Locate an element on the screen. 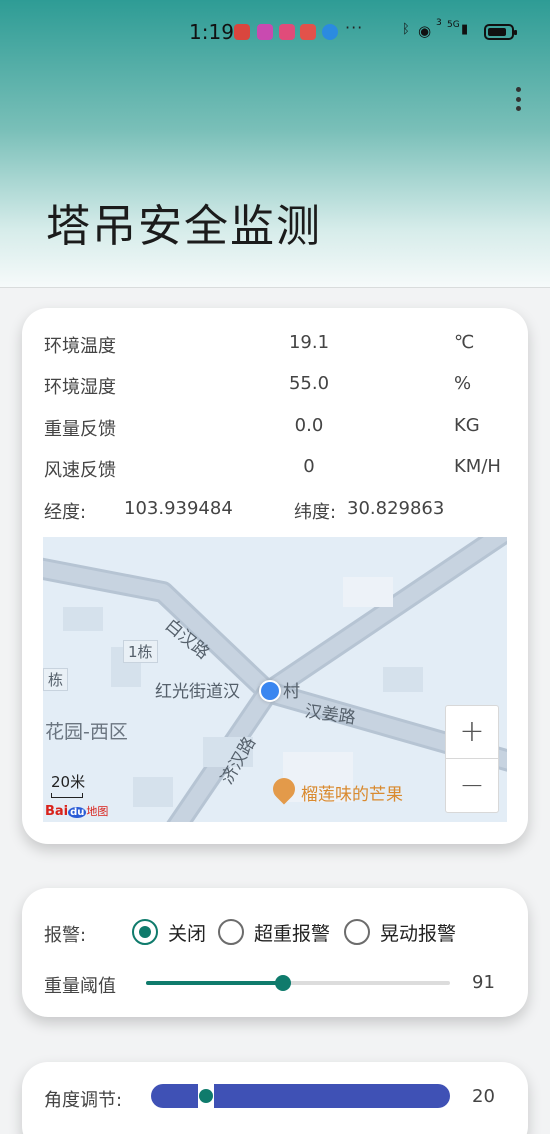 The image size is (550, 1134). status-time: 1:19 is located at coordinates (211, 32).